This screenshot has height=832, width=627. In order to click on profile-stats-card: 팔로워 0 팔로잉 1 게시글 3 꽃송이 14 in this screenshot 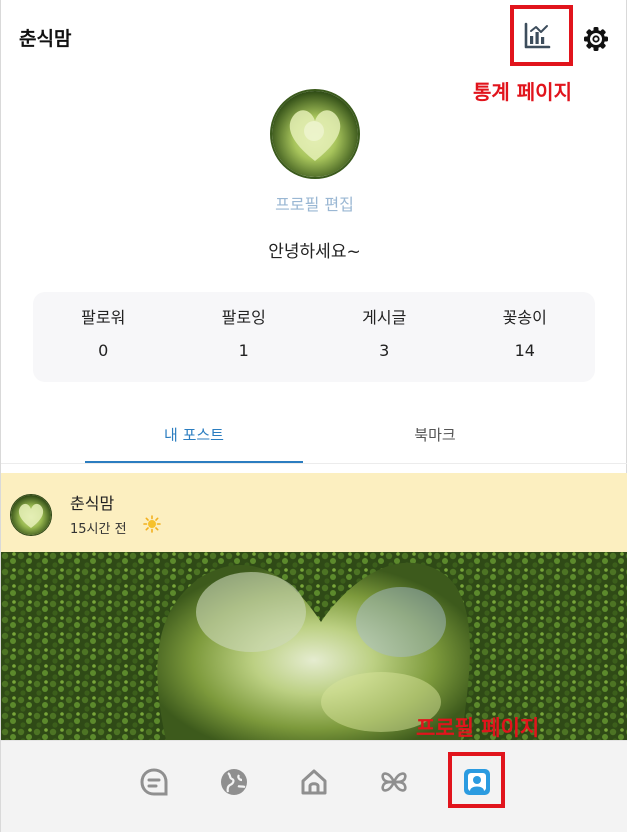, I will do `click(314, 337)`.